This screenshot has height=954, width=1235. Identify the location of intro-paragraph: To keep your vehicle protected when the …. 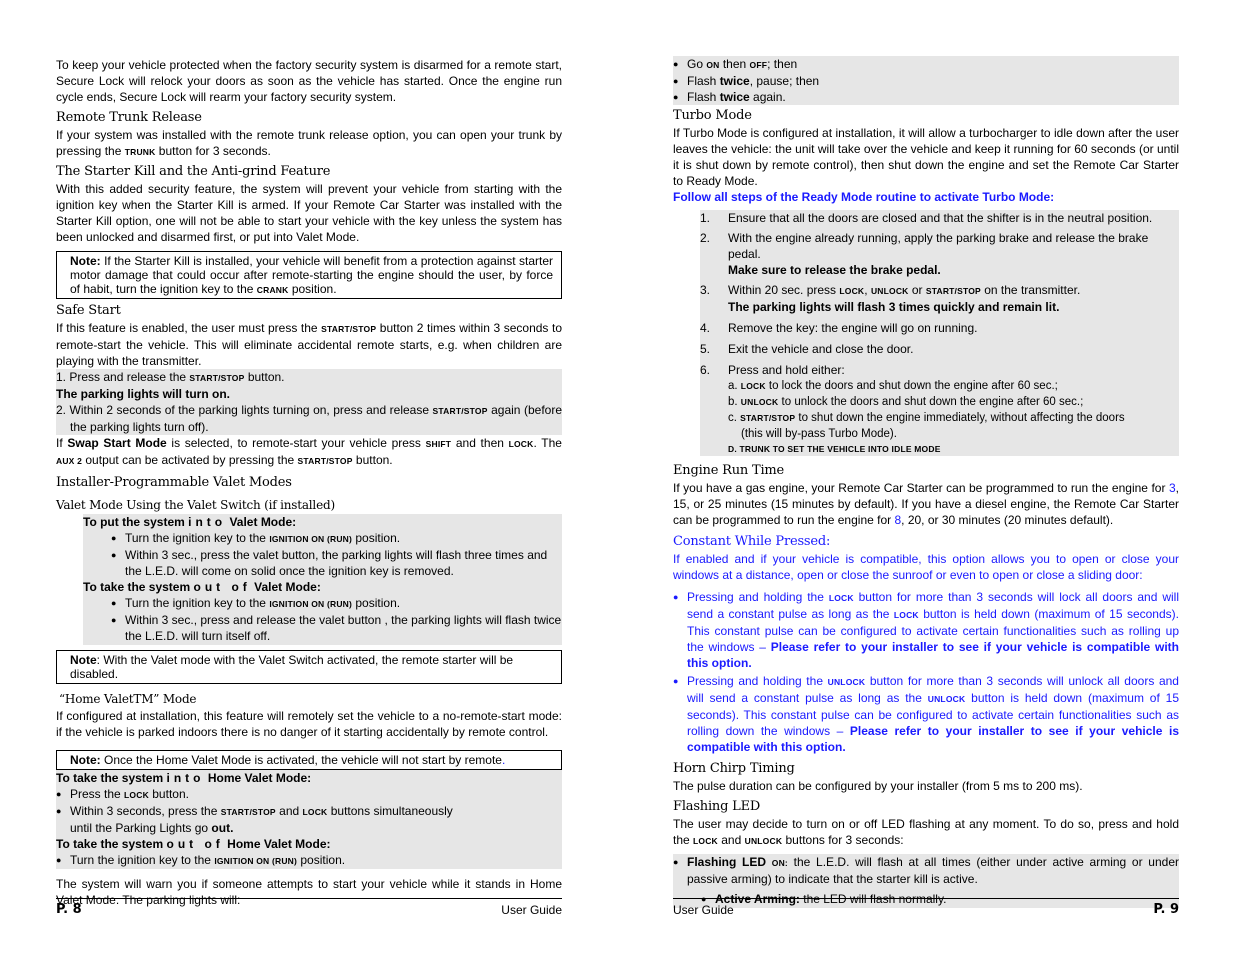
(309, 81).